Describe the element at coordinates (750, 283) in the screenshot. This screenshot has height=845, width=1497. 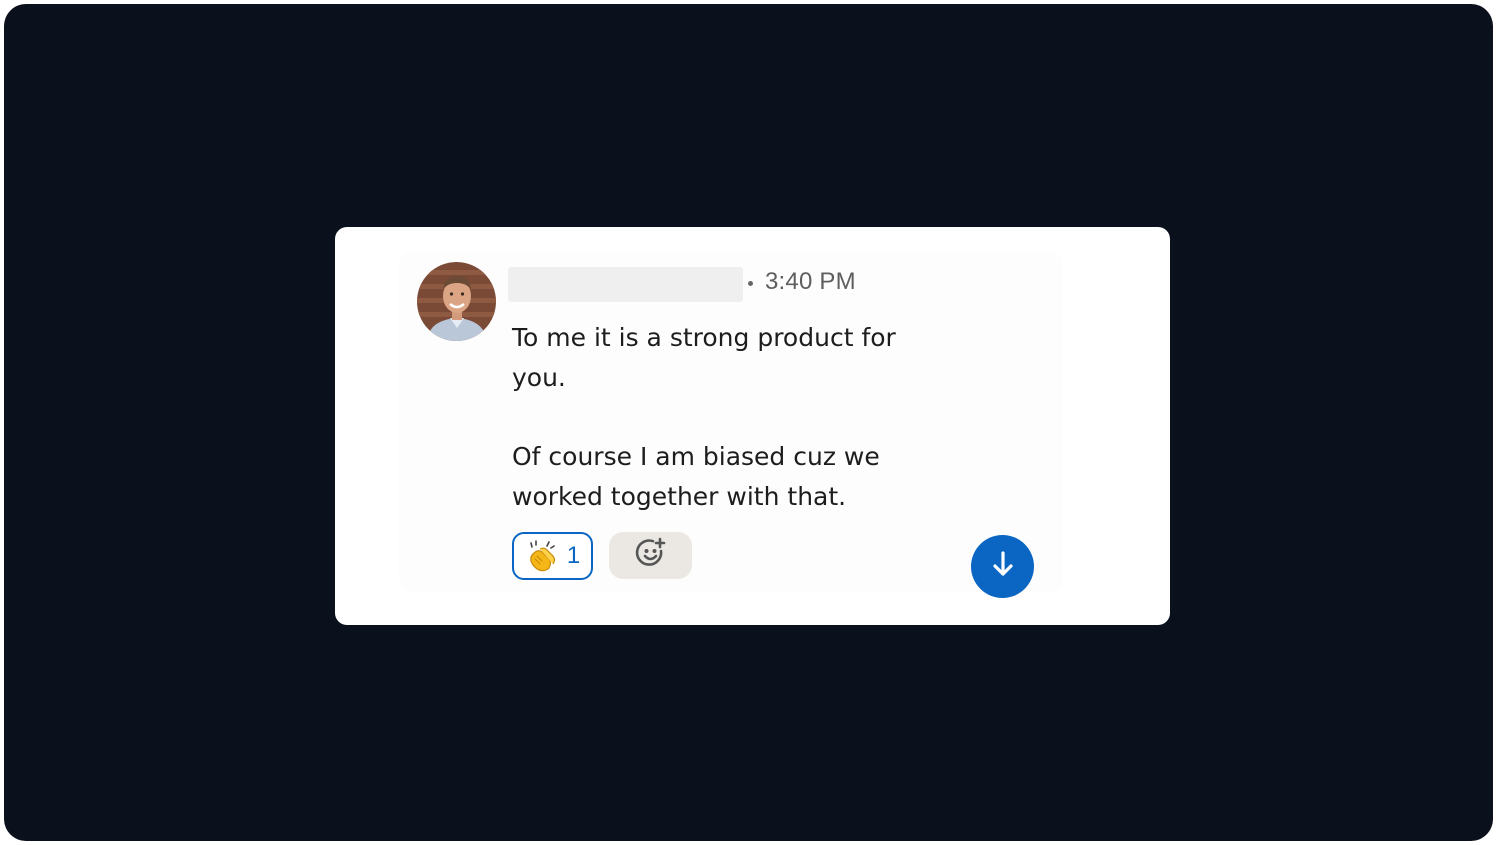
I see `separator-dot` at that location.